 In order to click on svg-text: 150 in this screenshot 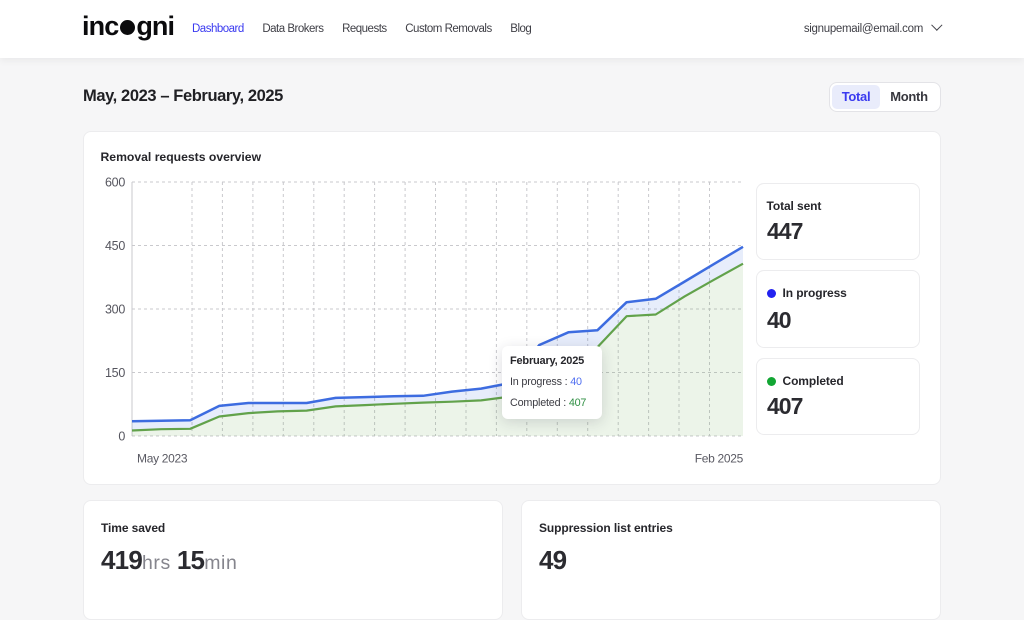, I will do `click(115, 373)`.